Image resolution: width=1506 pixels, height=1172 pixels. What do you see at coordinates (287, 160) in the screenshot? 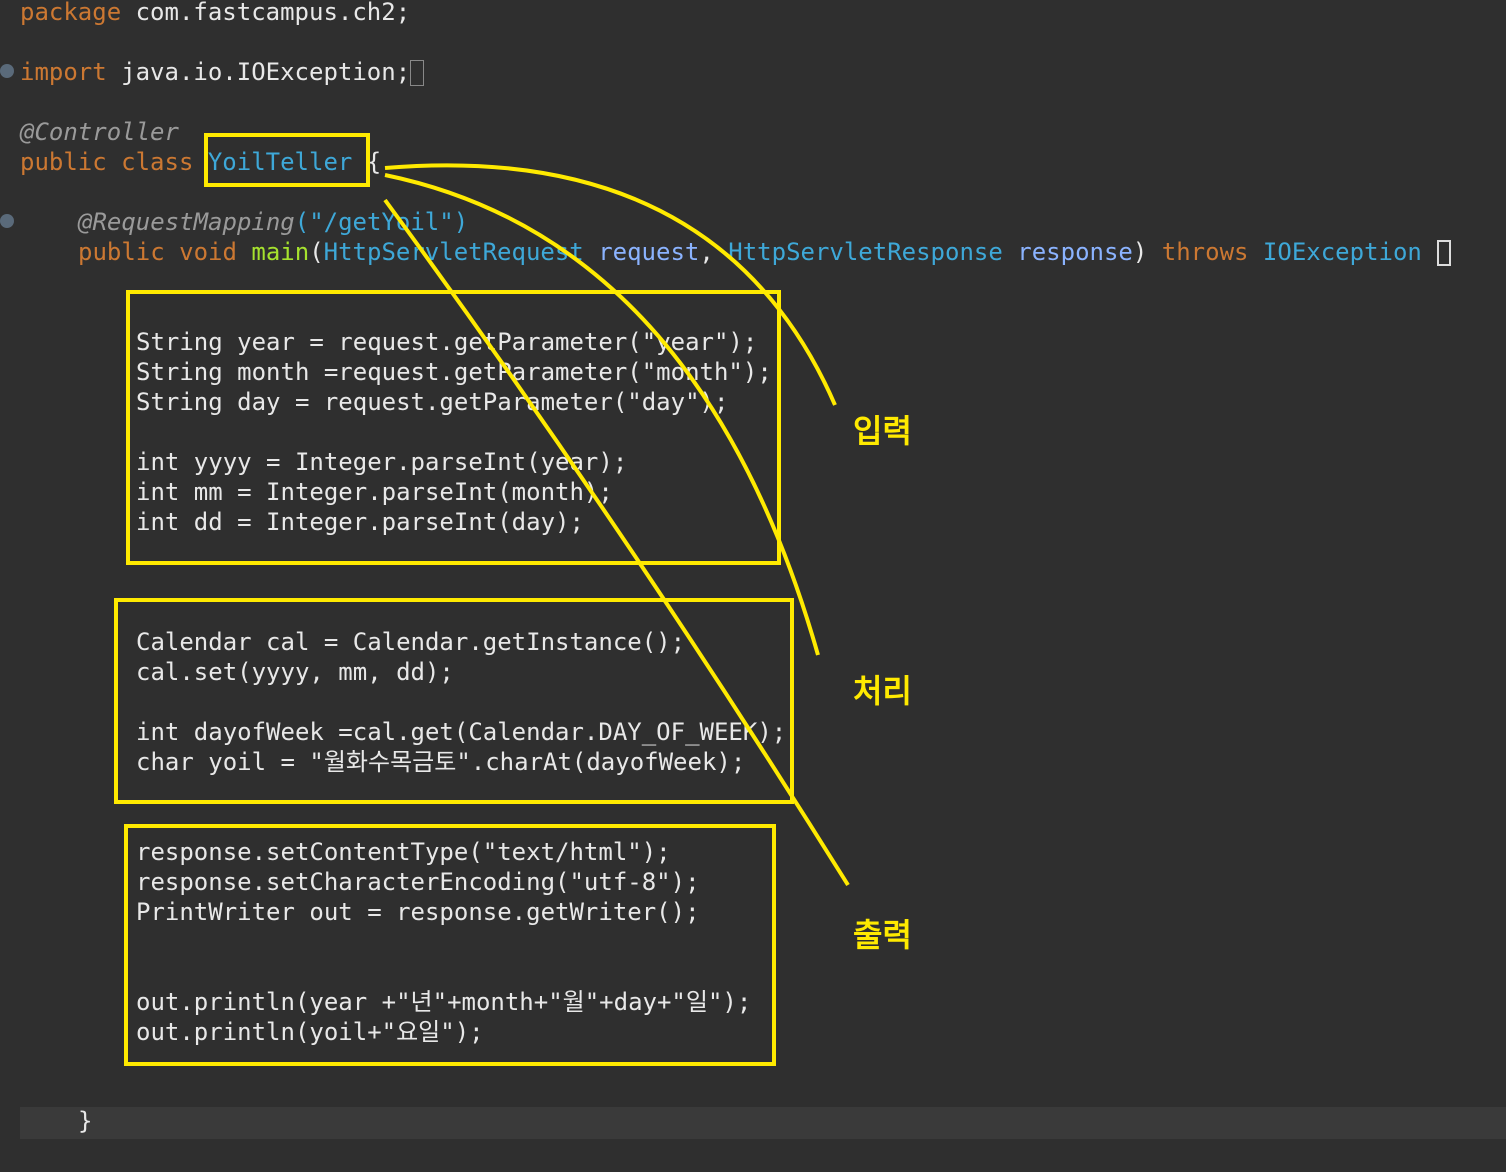
I see `class-name-highlight-box` at bounding box center [287, 160].